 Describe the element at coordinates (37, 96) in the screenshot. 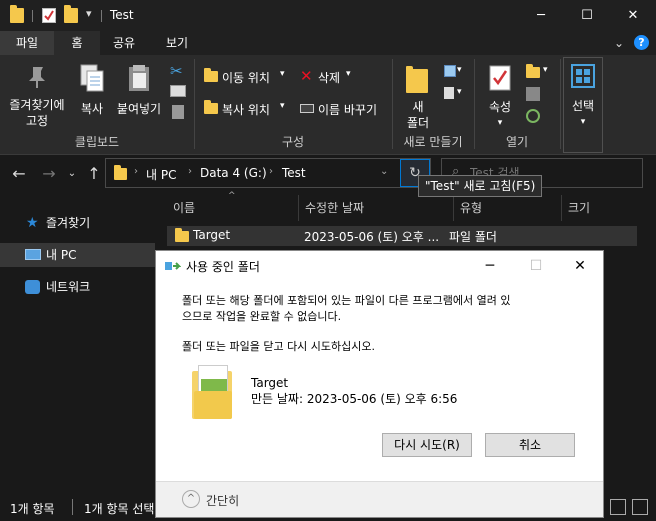

I see `pin-to-quick-access-button: 즐겨찾기에 고정` at that location.